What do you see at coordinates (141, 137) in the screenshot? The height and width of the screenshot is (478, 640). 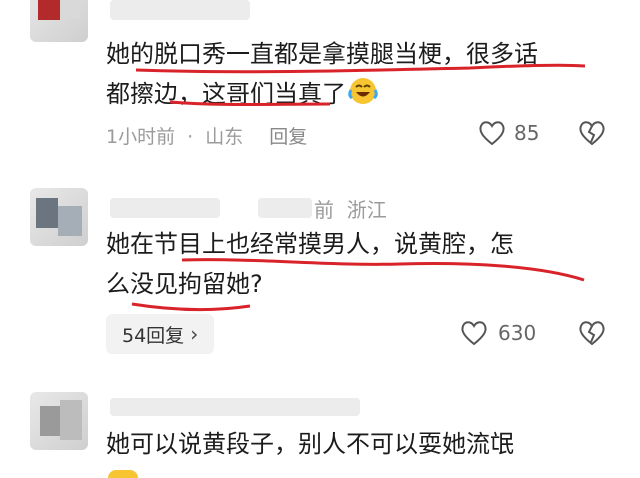 I see `comment-time: 1小时前` at bounding box center [141, 137].